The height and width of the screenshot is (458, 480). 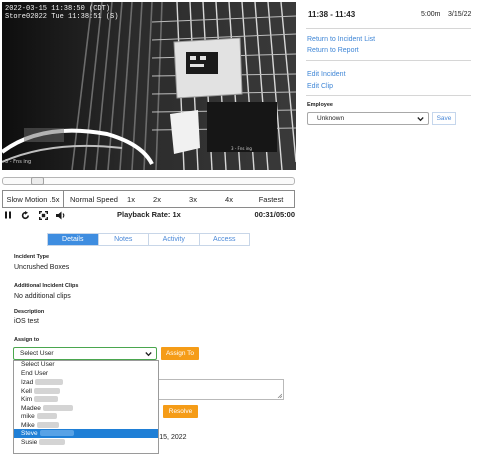 What do you see at coordinates (27, 399) in the screenshot?
I see `option-label: Kim` at bounding box center [27, 399].